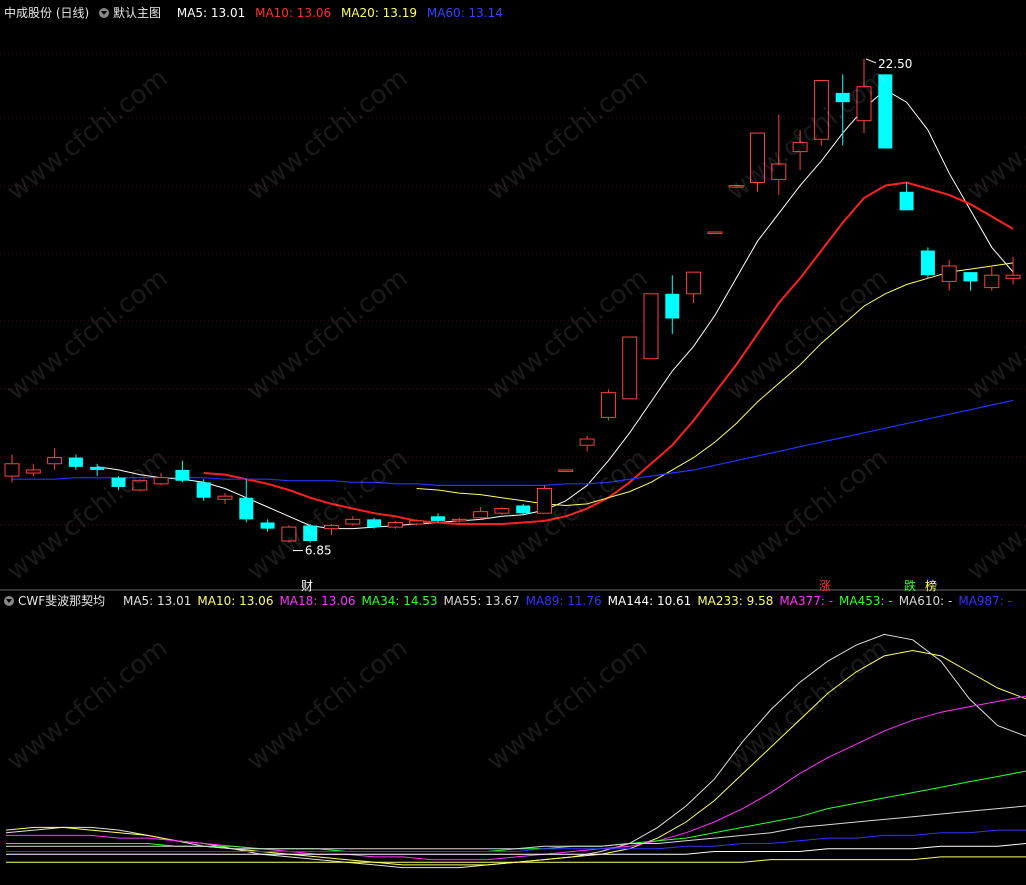  Describe the element at coordinates (317, 601) in the screenshot. I see `indicator-legend-item: MA18: 13.06` at that location.